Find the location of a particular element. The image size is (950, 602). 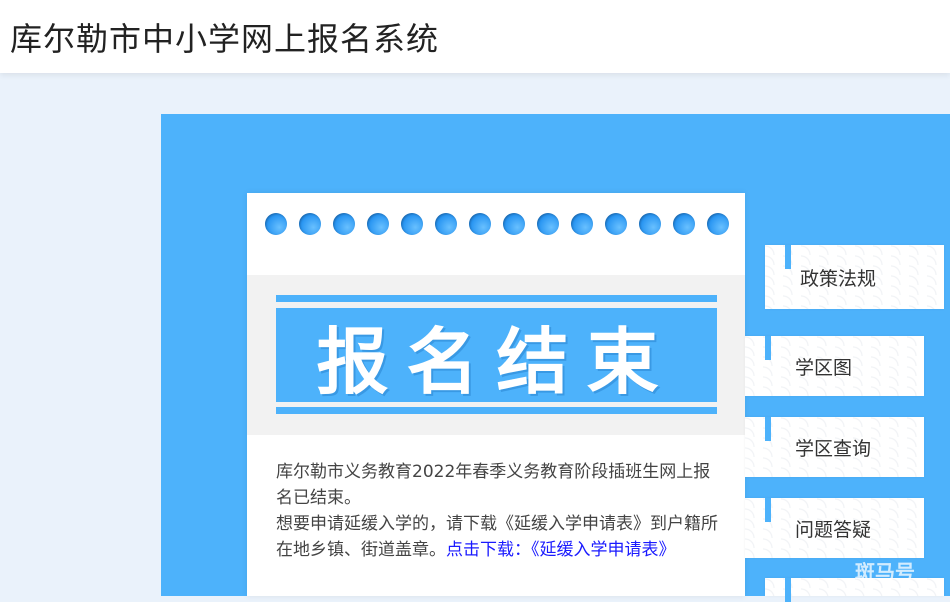

menu-item-district-map: 学区图 is located at coordinates (834, 366).